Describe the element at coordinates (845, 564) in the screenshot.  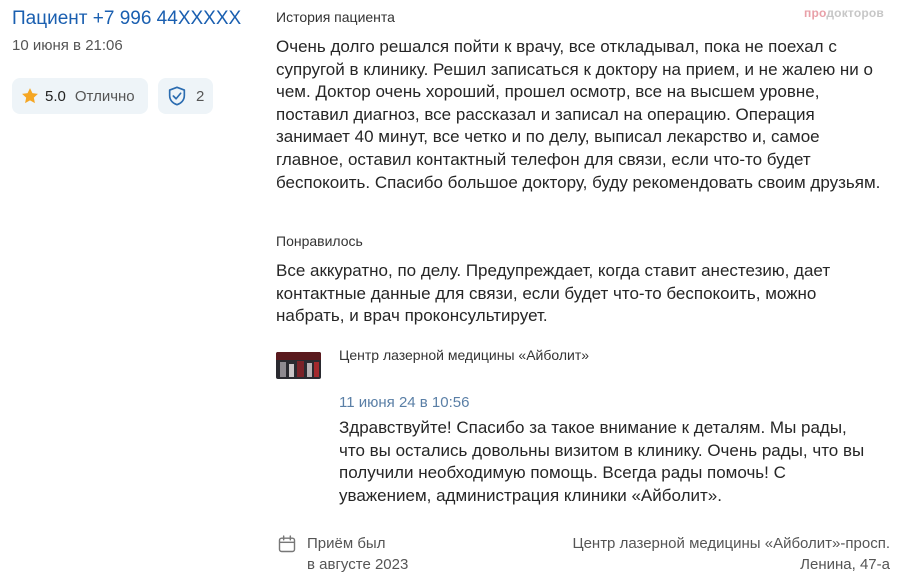
I see `clinic-address-line2: Ленина, 47-а` at that location.